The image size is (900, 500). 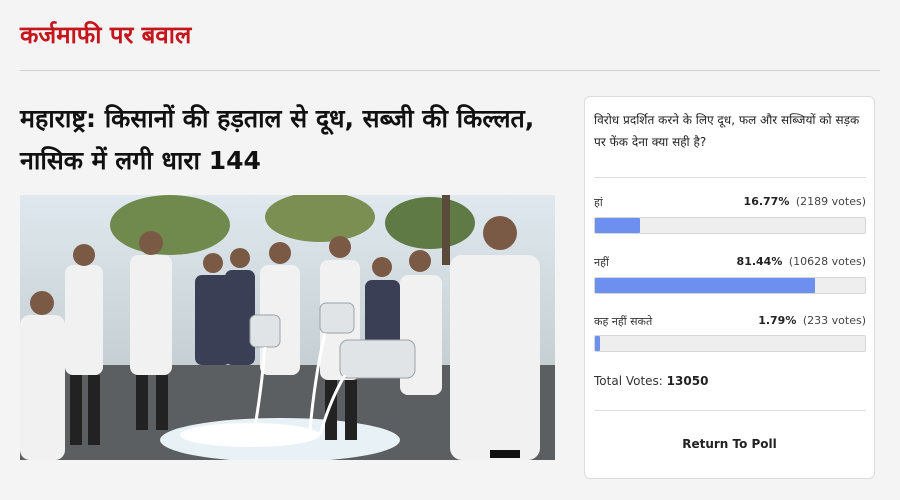 What do you see at coordinates (834, 320) in the screenshot?
I see `poll-option-votes: (233 votes)` at bounding box center [834, 320].